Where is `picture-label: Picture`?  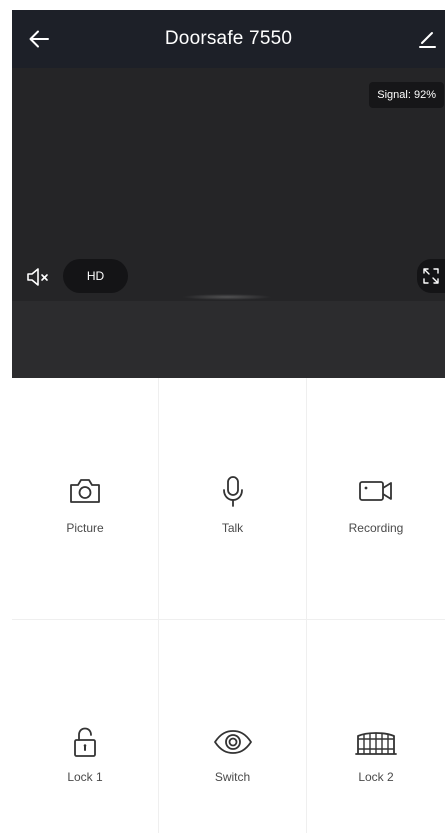
picture-label: Picture is located at coordinates (85, 528).